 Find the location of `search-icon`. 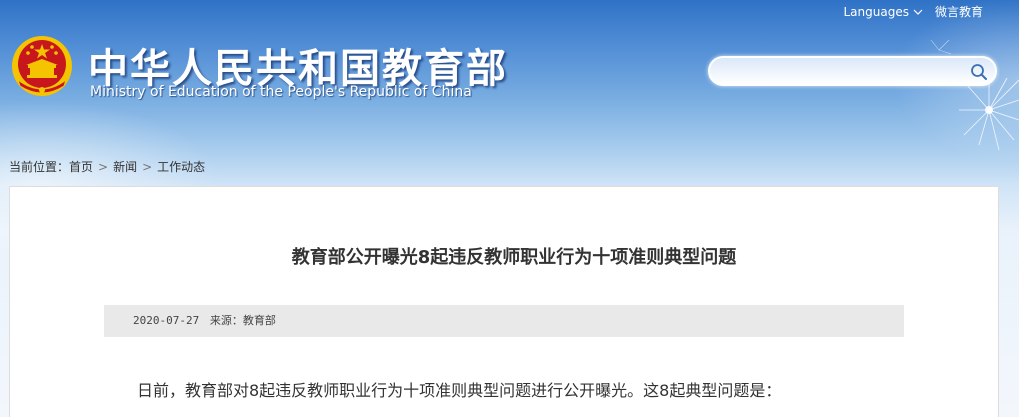

search-icon is located at coordinates (979, 72).